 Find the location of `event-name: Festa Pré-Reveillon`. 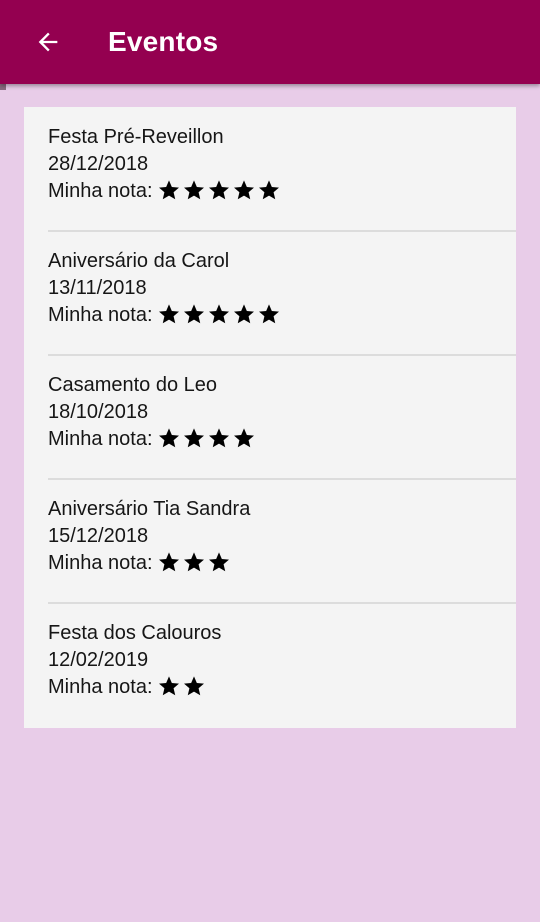

event-name: Festa Pré-Reveillon is located at coordinates (136, 137).